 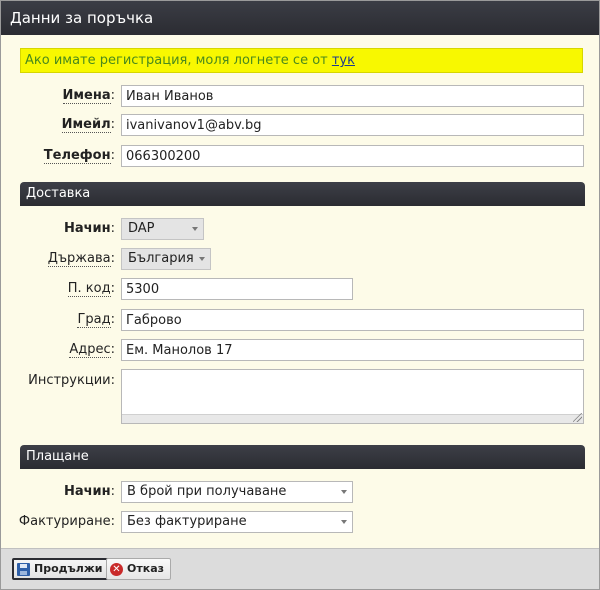 What do you see at coordinates (91, 289) in the screenshot?
I see `postcode-label: П. код:` at bounding box center [91, 289].